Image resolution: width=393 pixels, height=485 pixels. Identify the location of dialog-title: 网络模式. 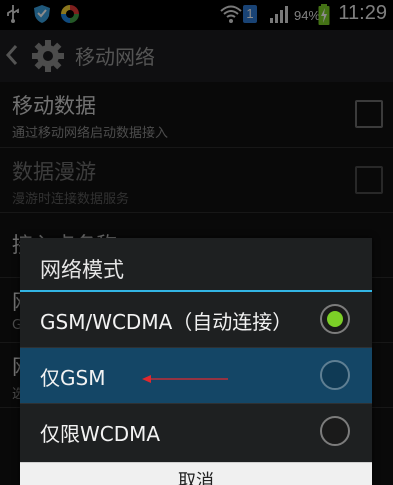
(82, 270).